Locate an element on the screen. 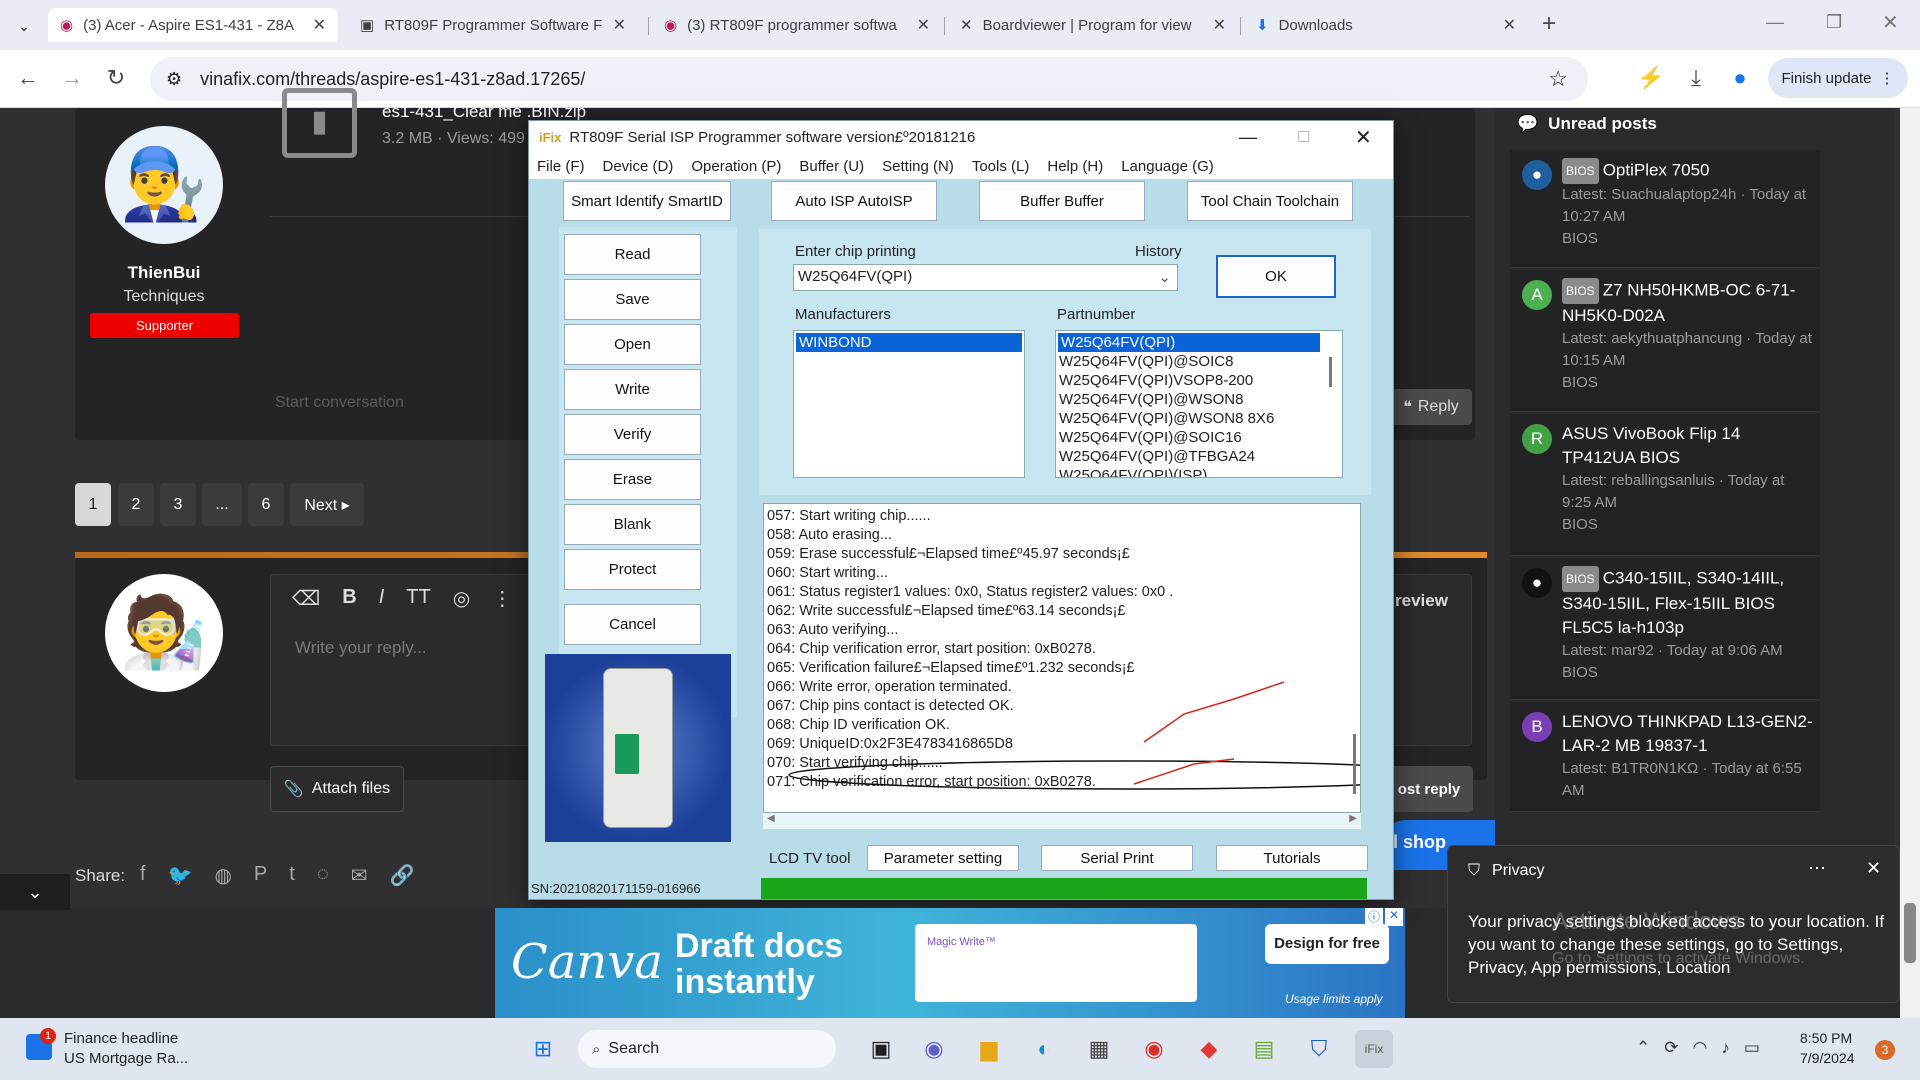 The width and height of the screenshot is (1920, 1080). list-item: W25Q64FV(QPI)@SOIC16 is located at coordinates (1199, 437).